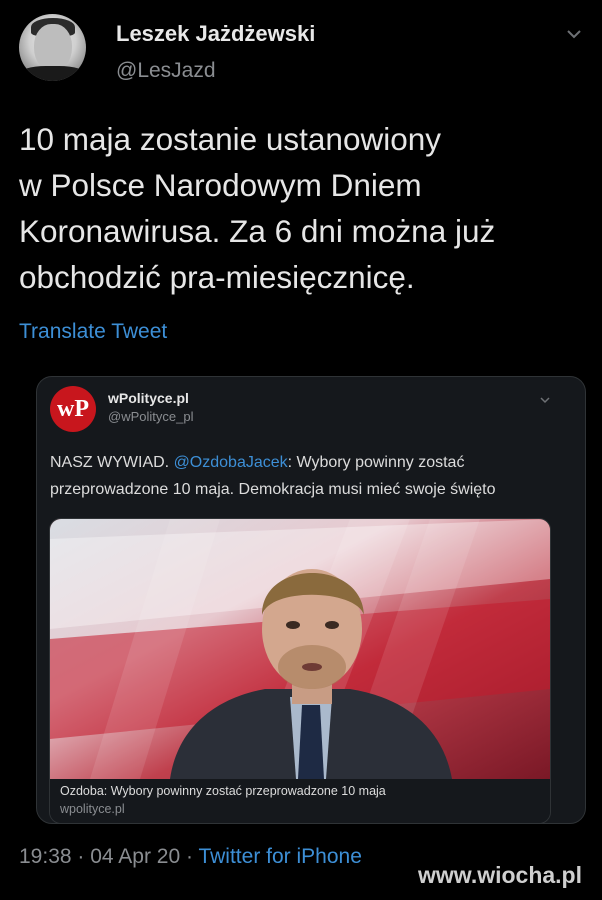 Image resolution: width=602 pixels, height=900 pixels. I want to click on mention-link: @OzdobaJacek, so click(231, 462).